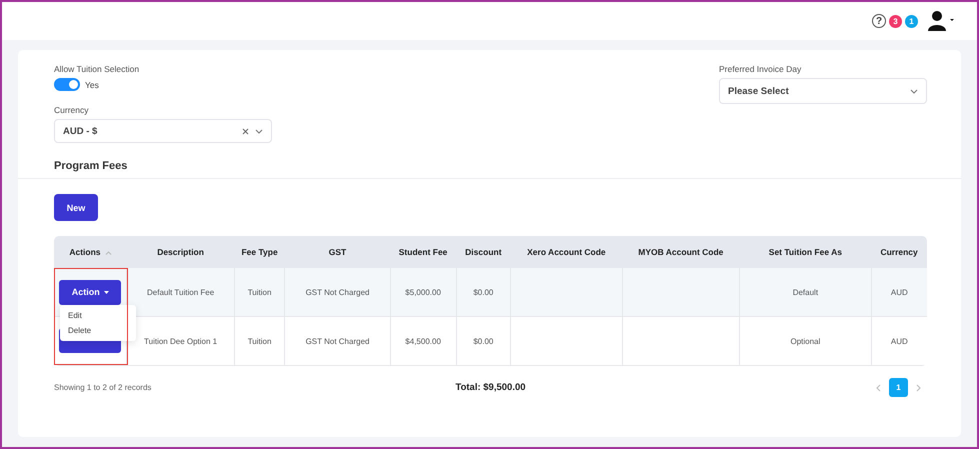 Image resolution: width=979 pixels, height=449 pixels. Describe the element at coordinates (899, 252) in the screenshot. I see `column-header: Currency` at that location.